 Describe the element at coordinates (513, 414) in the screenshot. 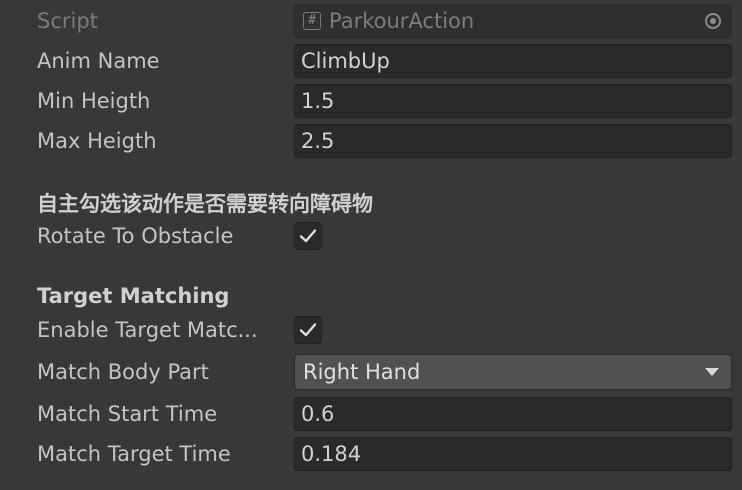

I see `match-start-time-input: 0.6` at that location.